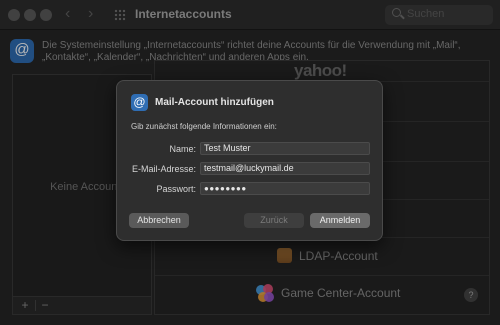 Image resolution: width=500 pixels, height=325 pixels. What do you see at coordinates (340, 220) in the screenshot?
I see `sign-in-button: Anmelden` at bounding box center [340, 220].